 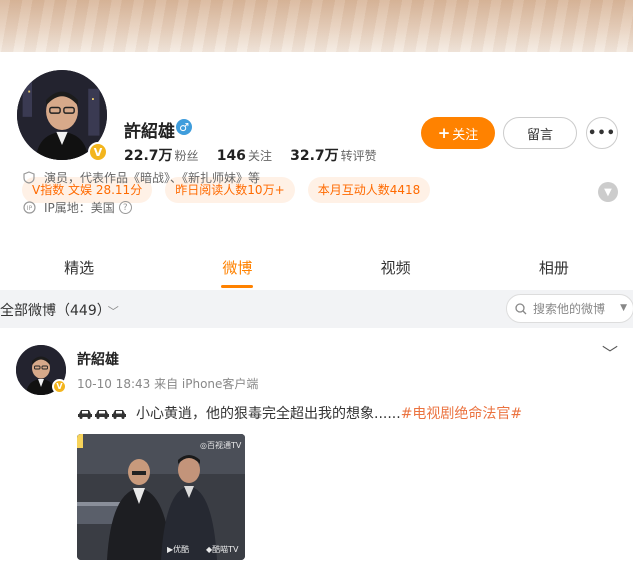 I want to click on stat-fans: 22.7万 粉丝, so click(x=161, y=155).